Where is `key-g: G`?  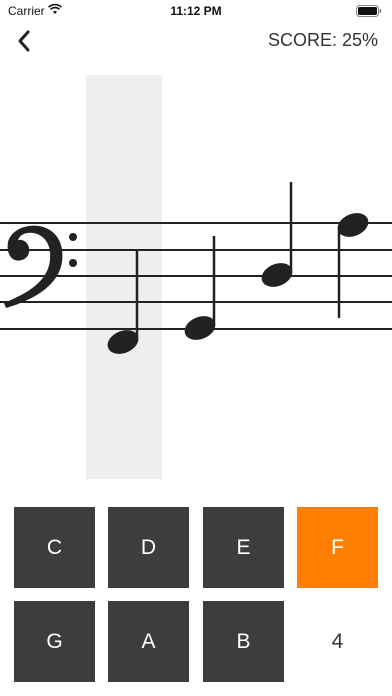 key-g: G is located at coordinates (54, 641).